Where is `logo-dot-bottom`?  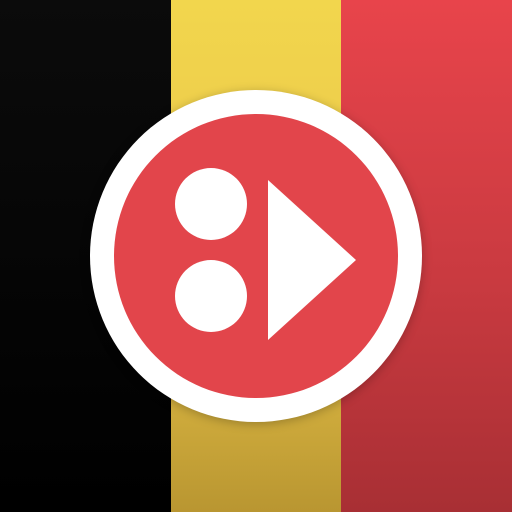 logo-dot-bottom is located at coordinates (211, 296).